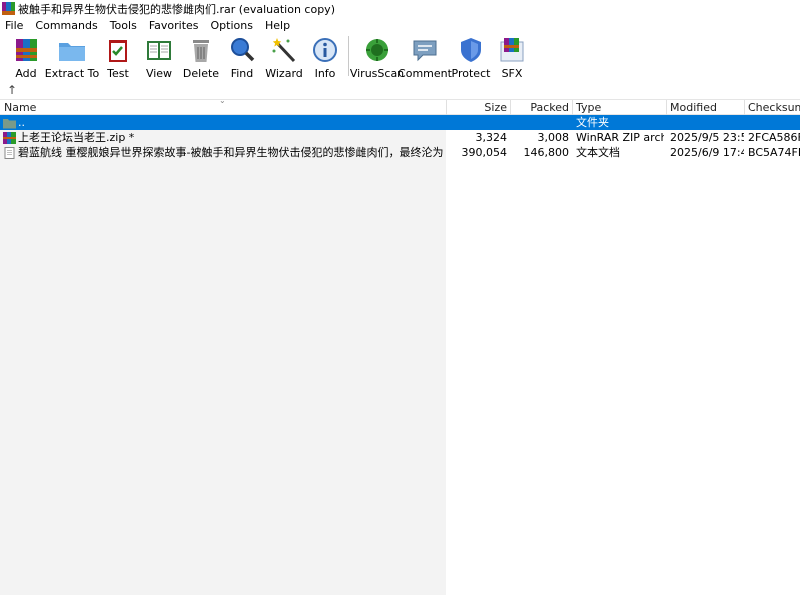  I want to click on test-clipboard-icon, so click(118, 50).